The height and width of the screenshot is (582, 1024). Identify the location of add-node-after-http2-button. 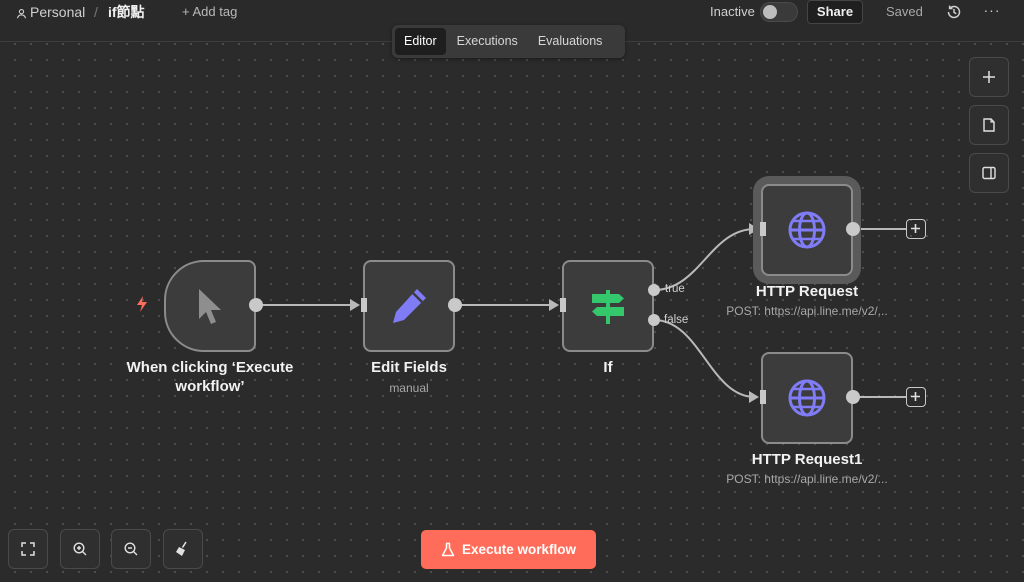
(916, 397).